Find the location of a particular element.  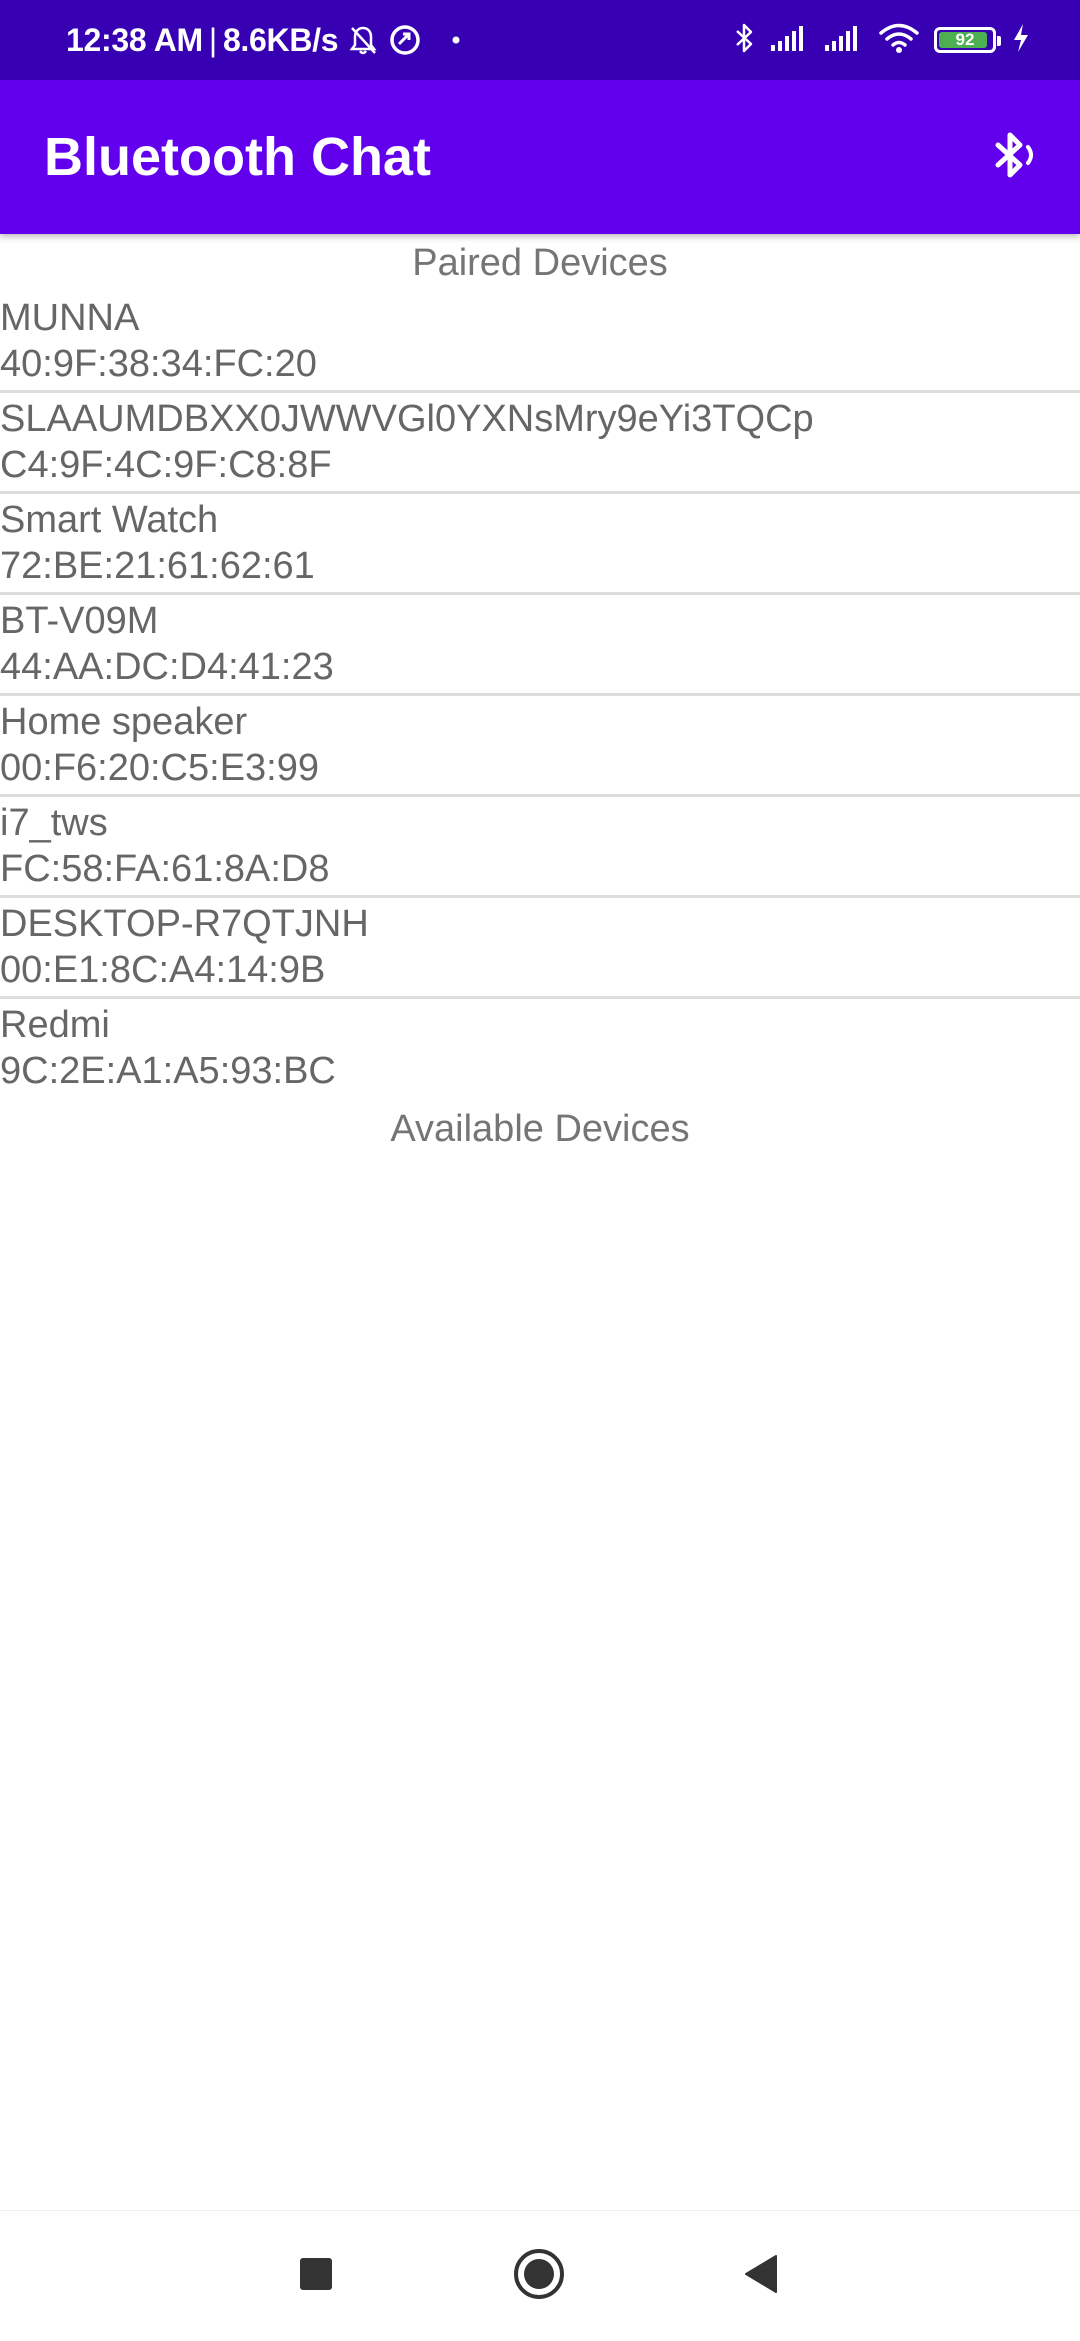

device-address: 40:9F:38:34:FC:20 is located at coordinates (158, 364).